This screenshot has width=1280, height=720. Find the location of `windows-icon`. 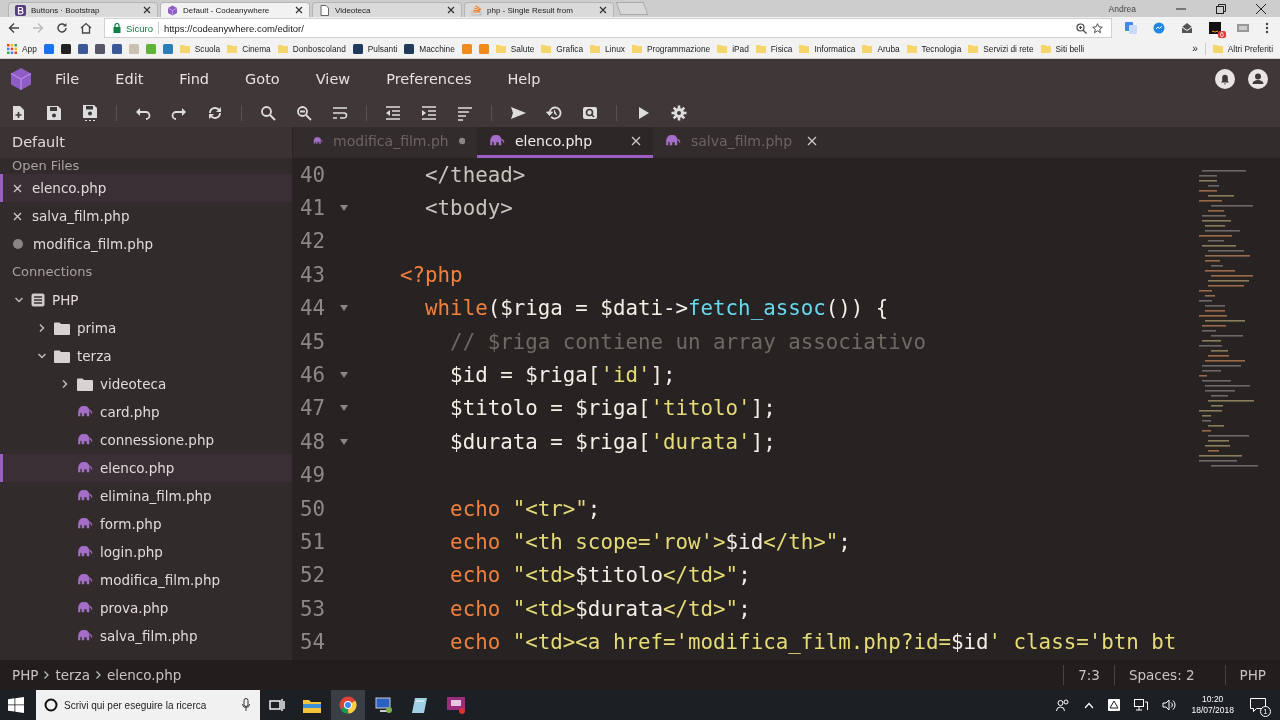

windows-icon is located at coordinates (16, 705).